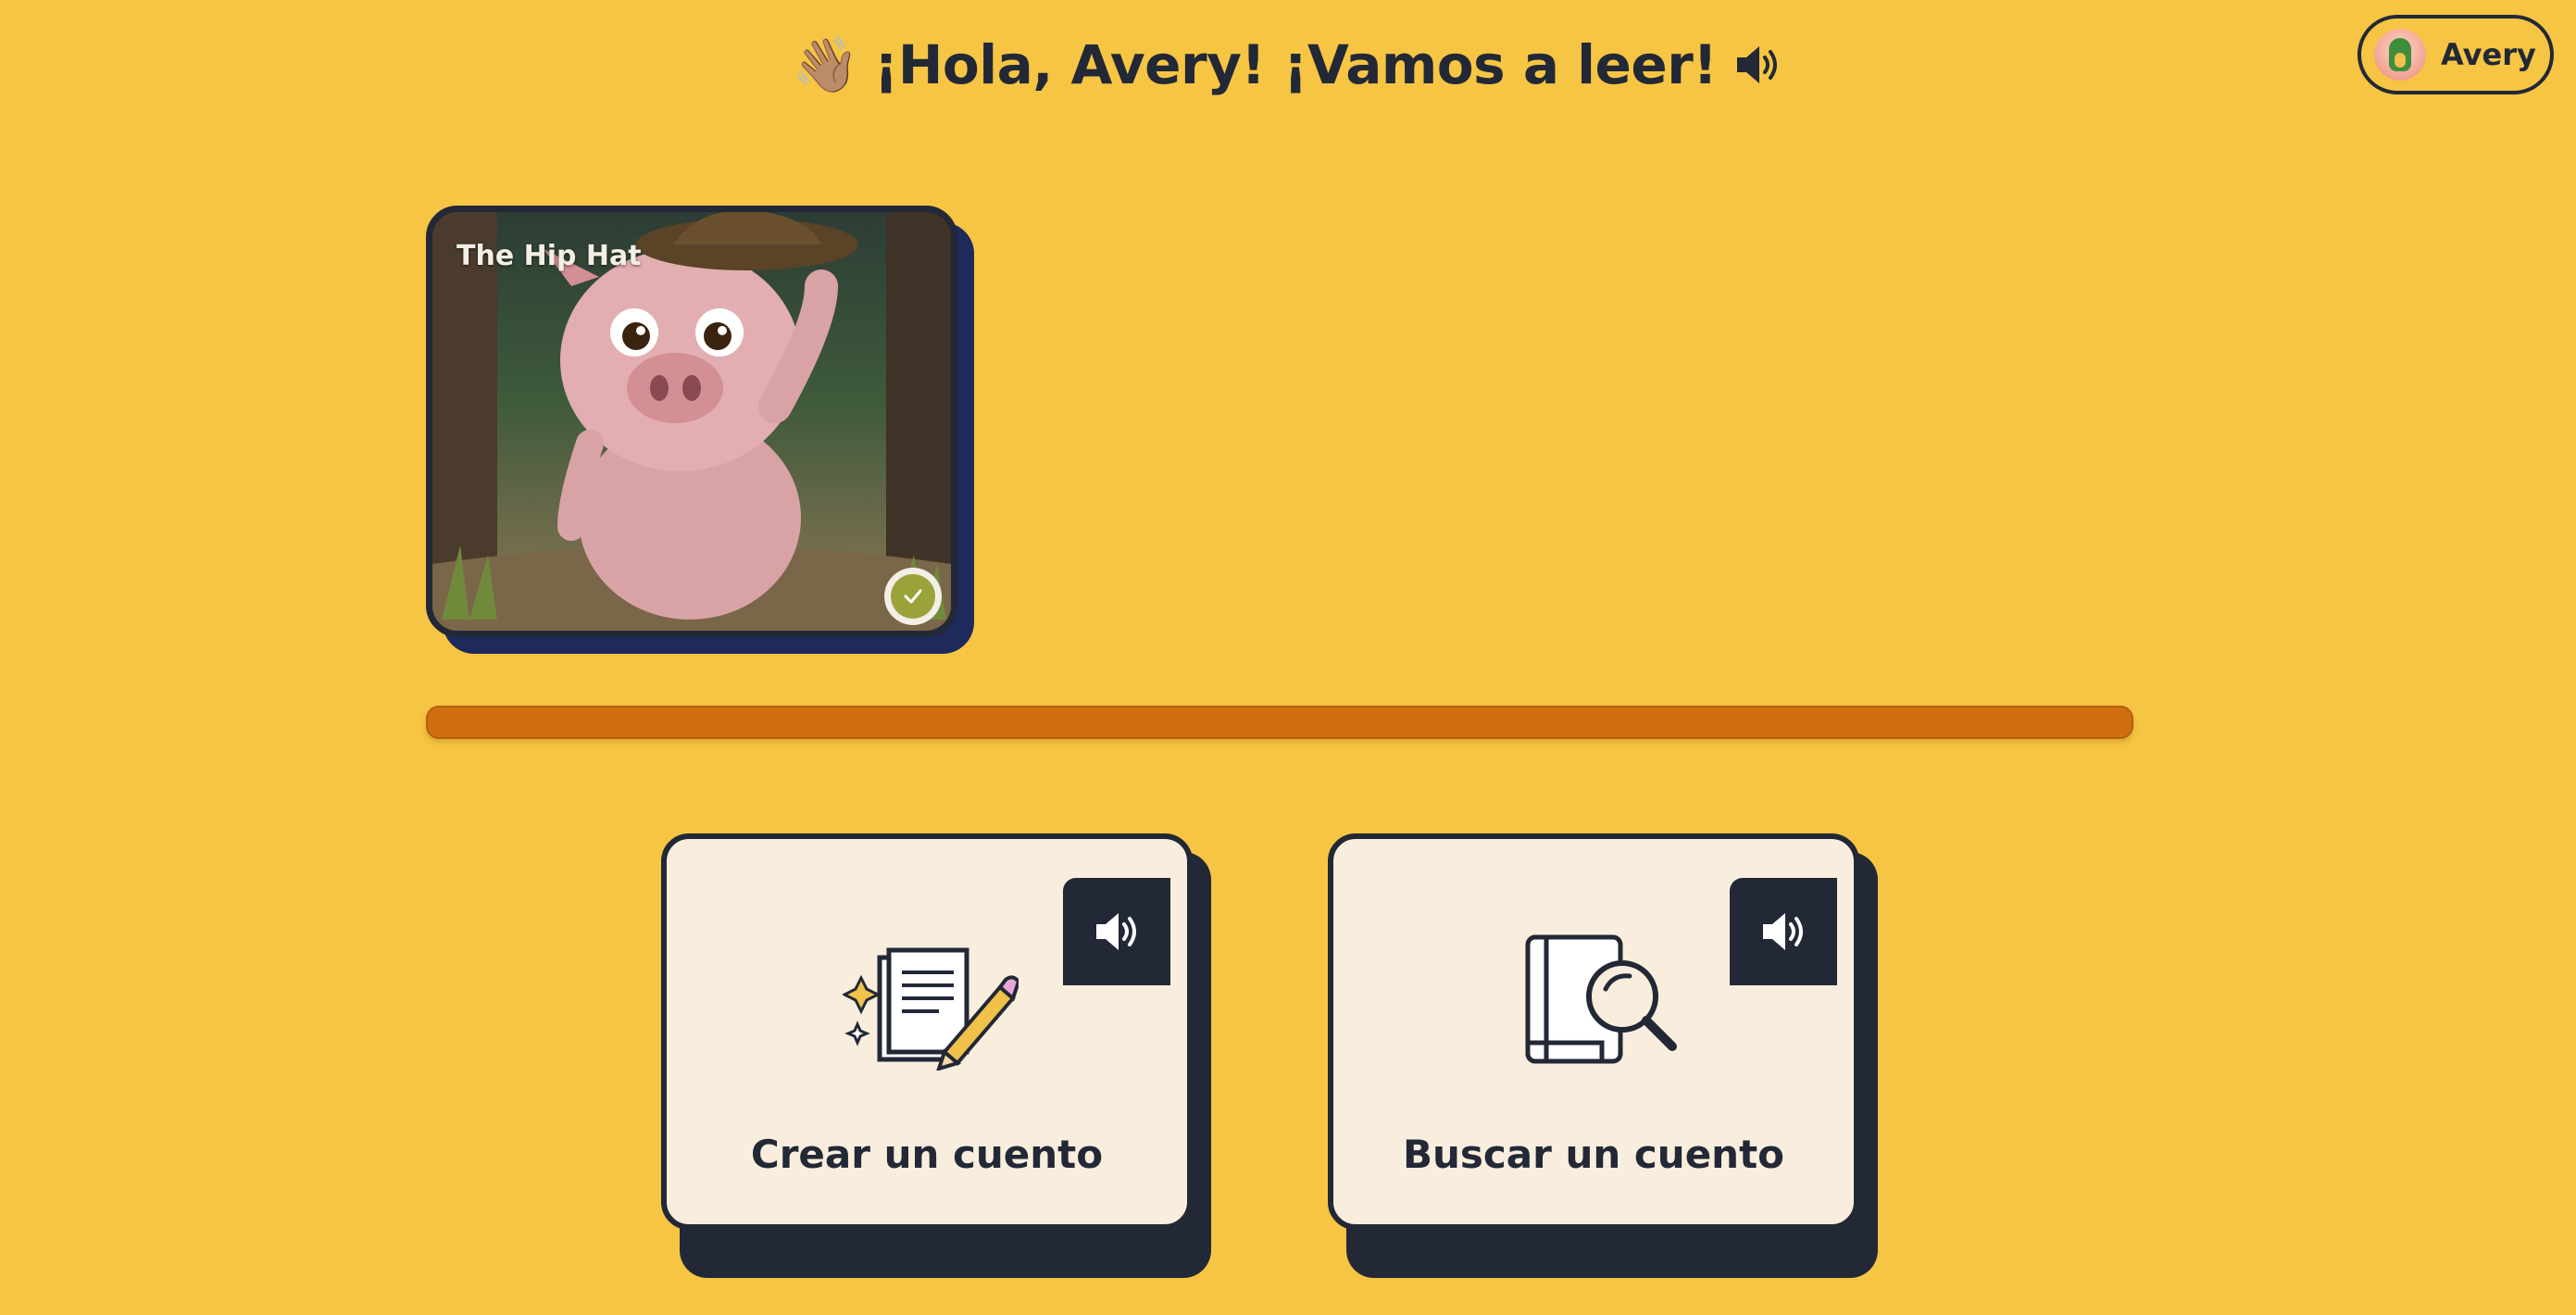 The height and width of the screenshot is (1315, 2576). I want to click on create-story-icon, so click(931, 1009).